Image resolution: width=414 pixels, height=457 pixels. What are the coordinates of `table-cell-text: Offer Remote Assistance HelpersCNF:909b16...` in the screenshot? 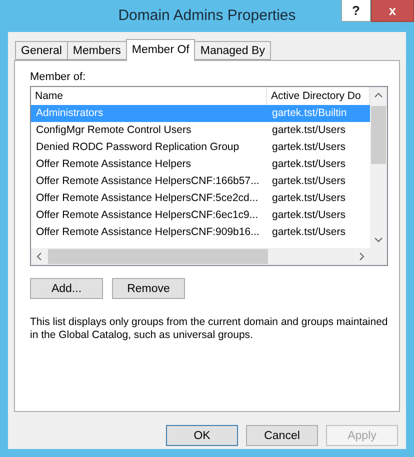 It's located at (147, 232).